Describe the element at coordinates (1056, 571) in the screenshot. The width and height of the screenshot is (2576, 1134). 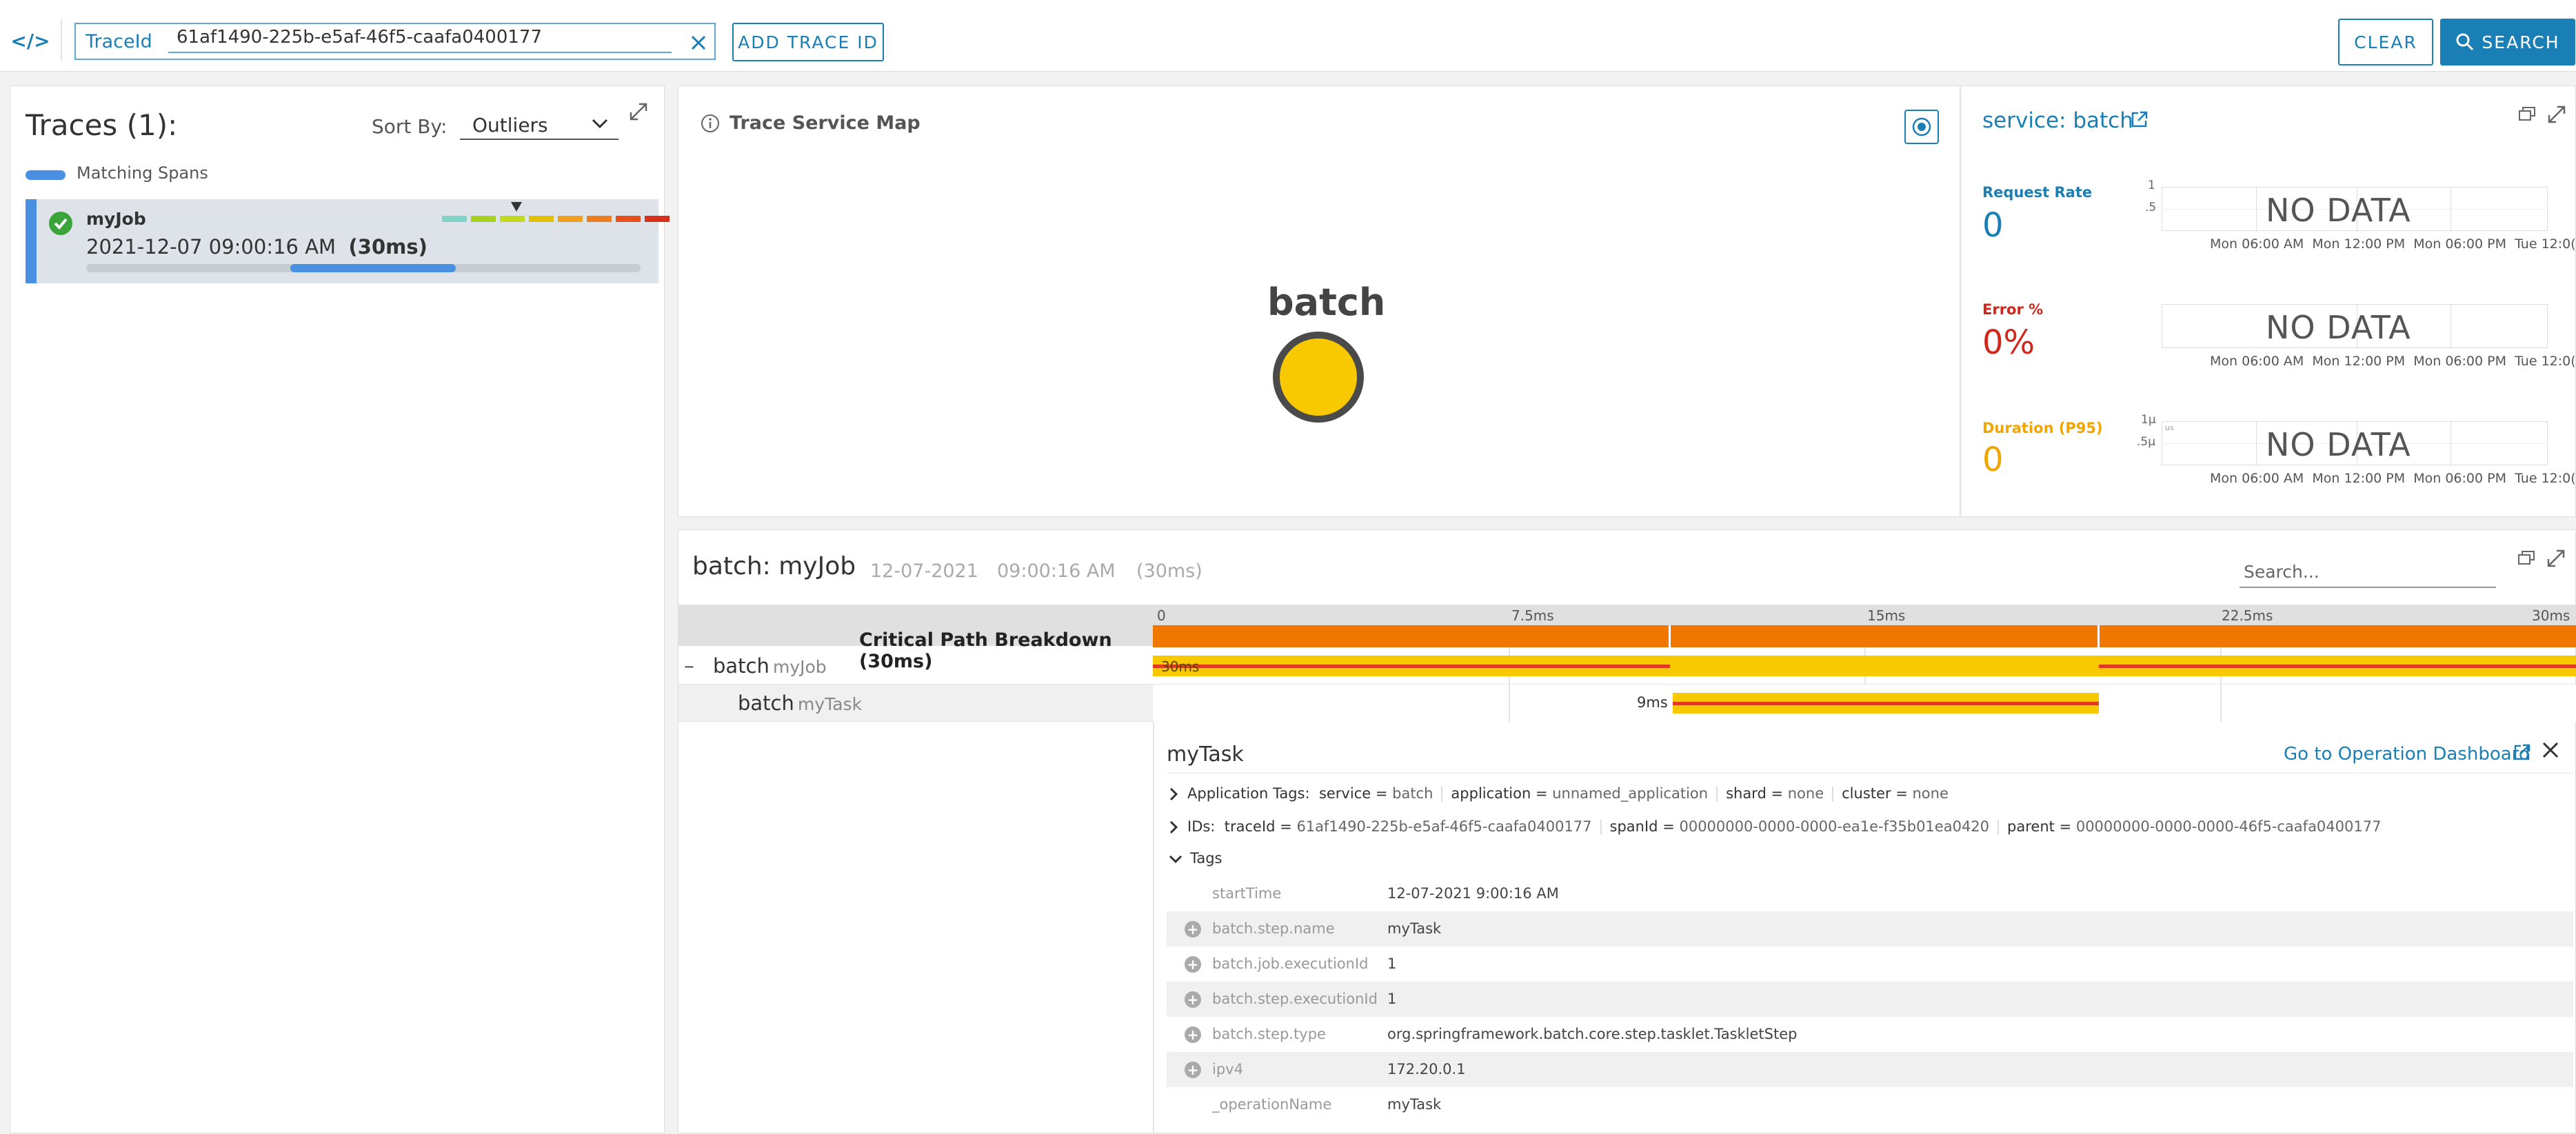
I see `trace-detail-time: 09:00:16 AM` at that location.